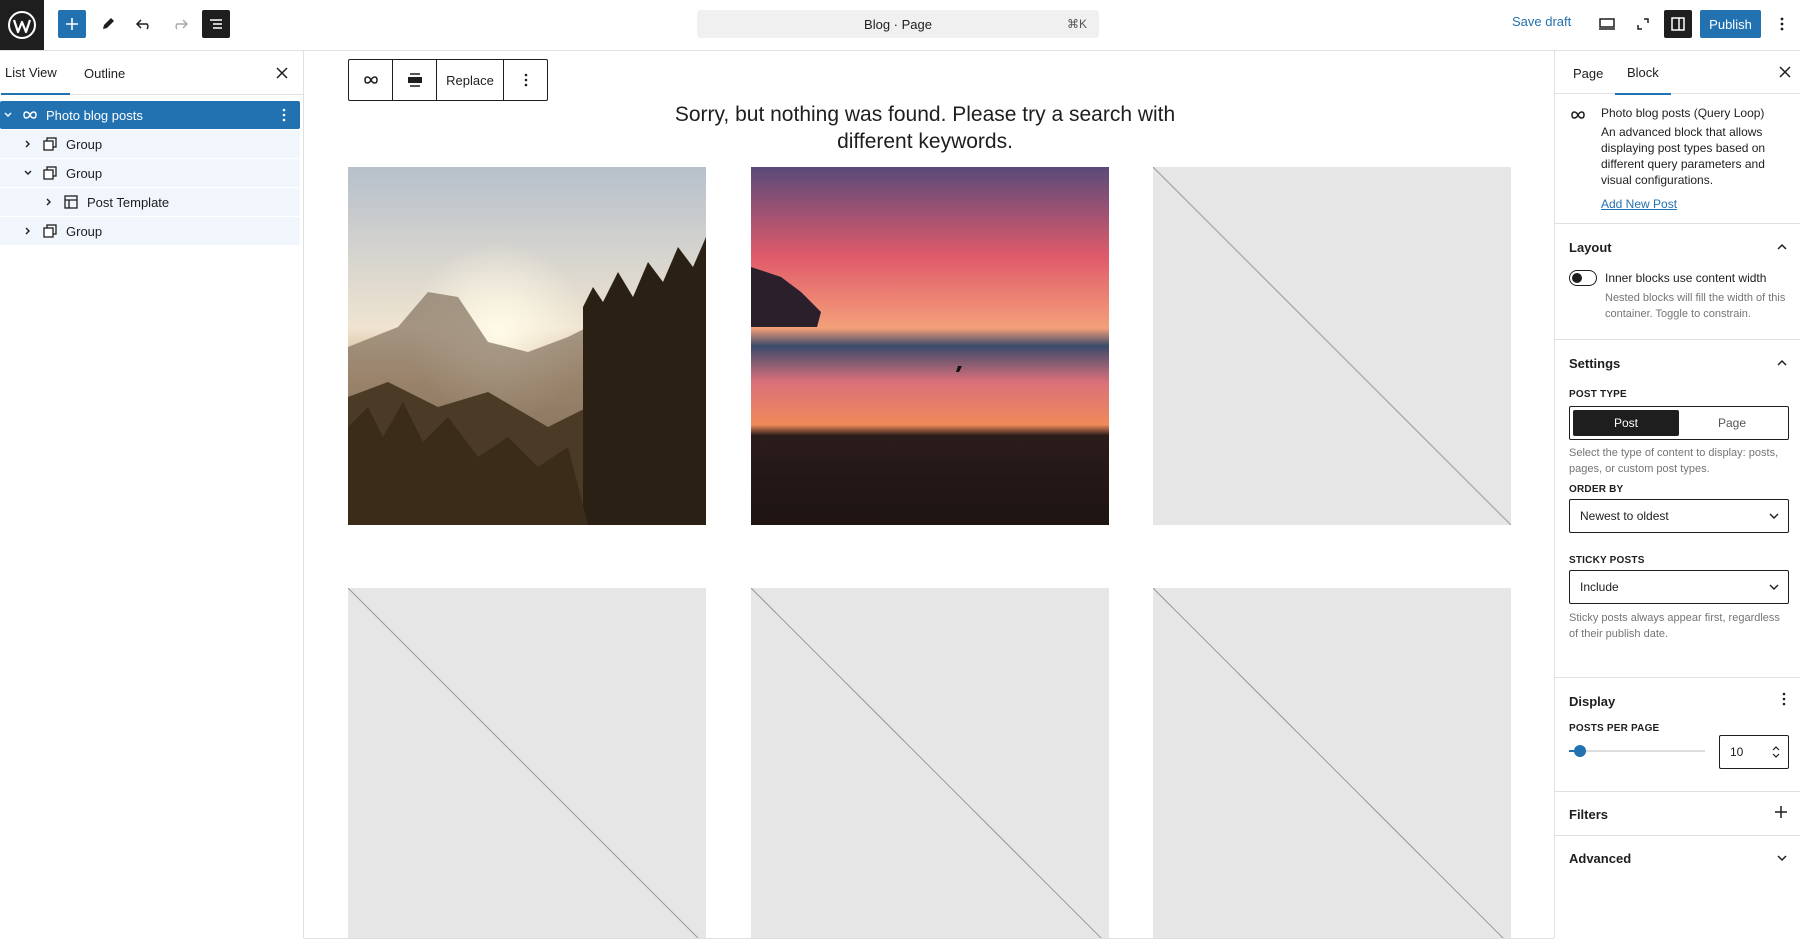  What do you see at coordinates (1732, 423) in the screenshot?
I see `post-type-page-option: Page` at bounding box center [1732, 423].